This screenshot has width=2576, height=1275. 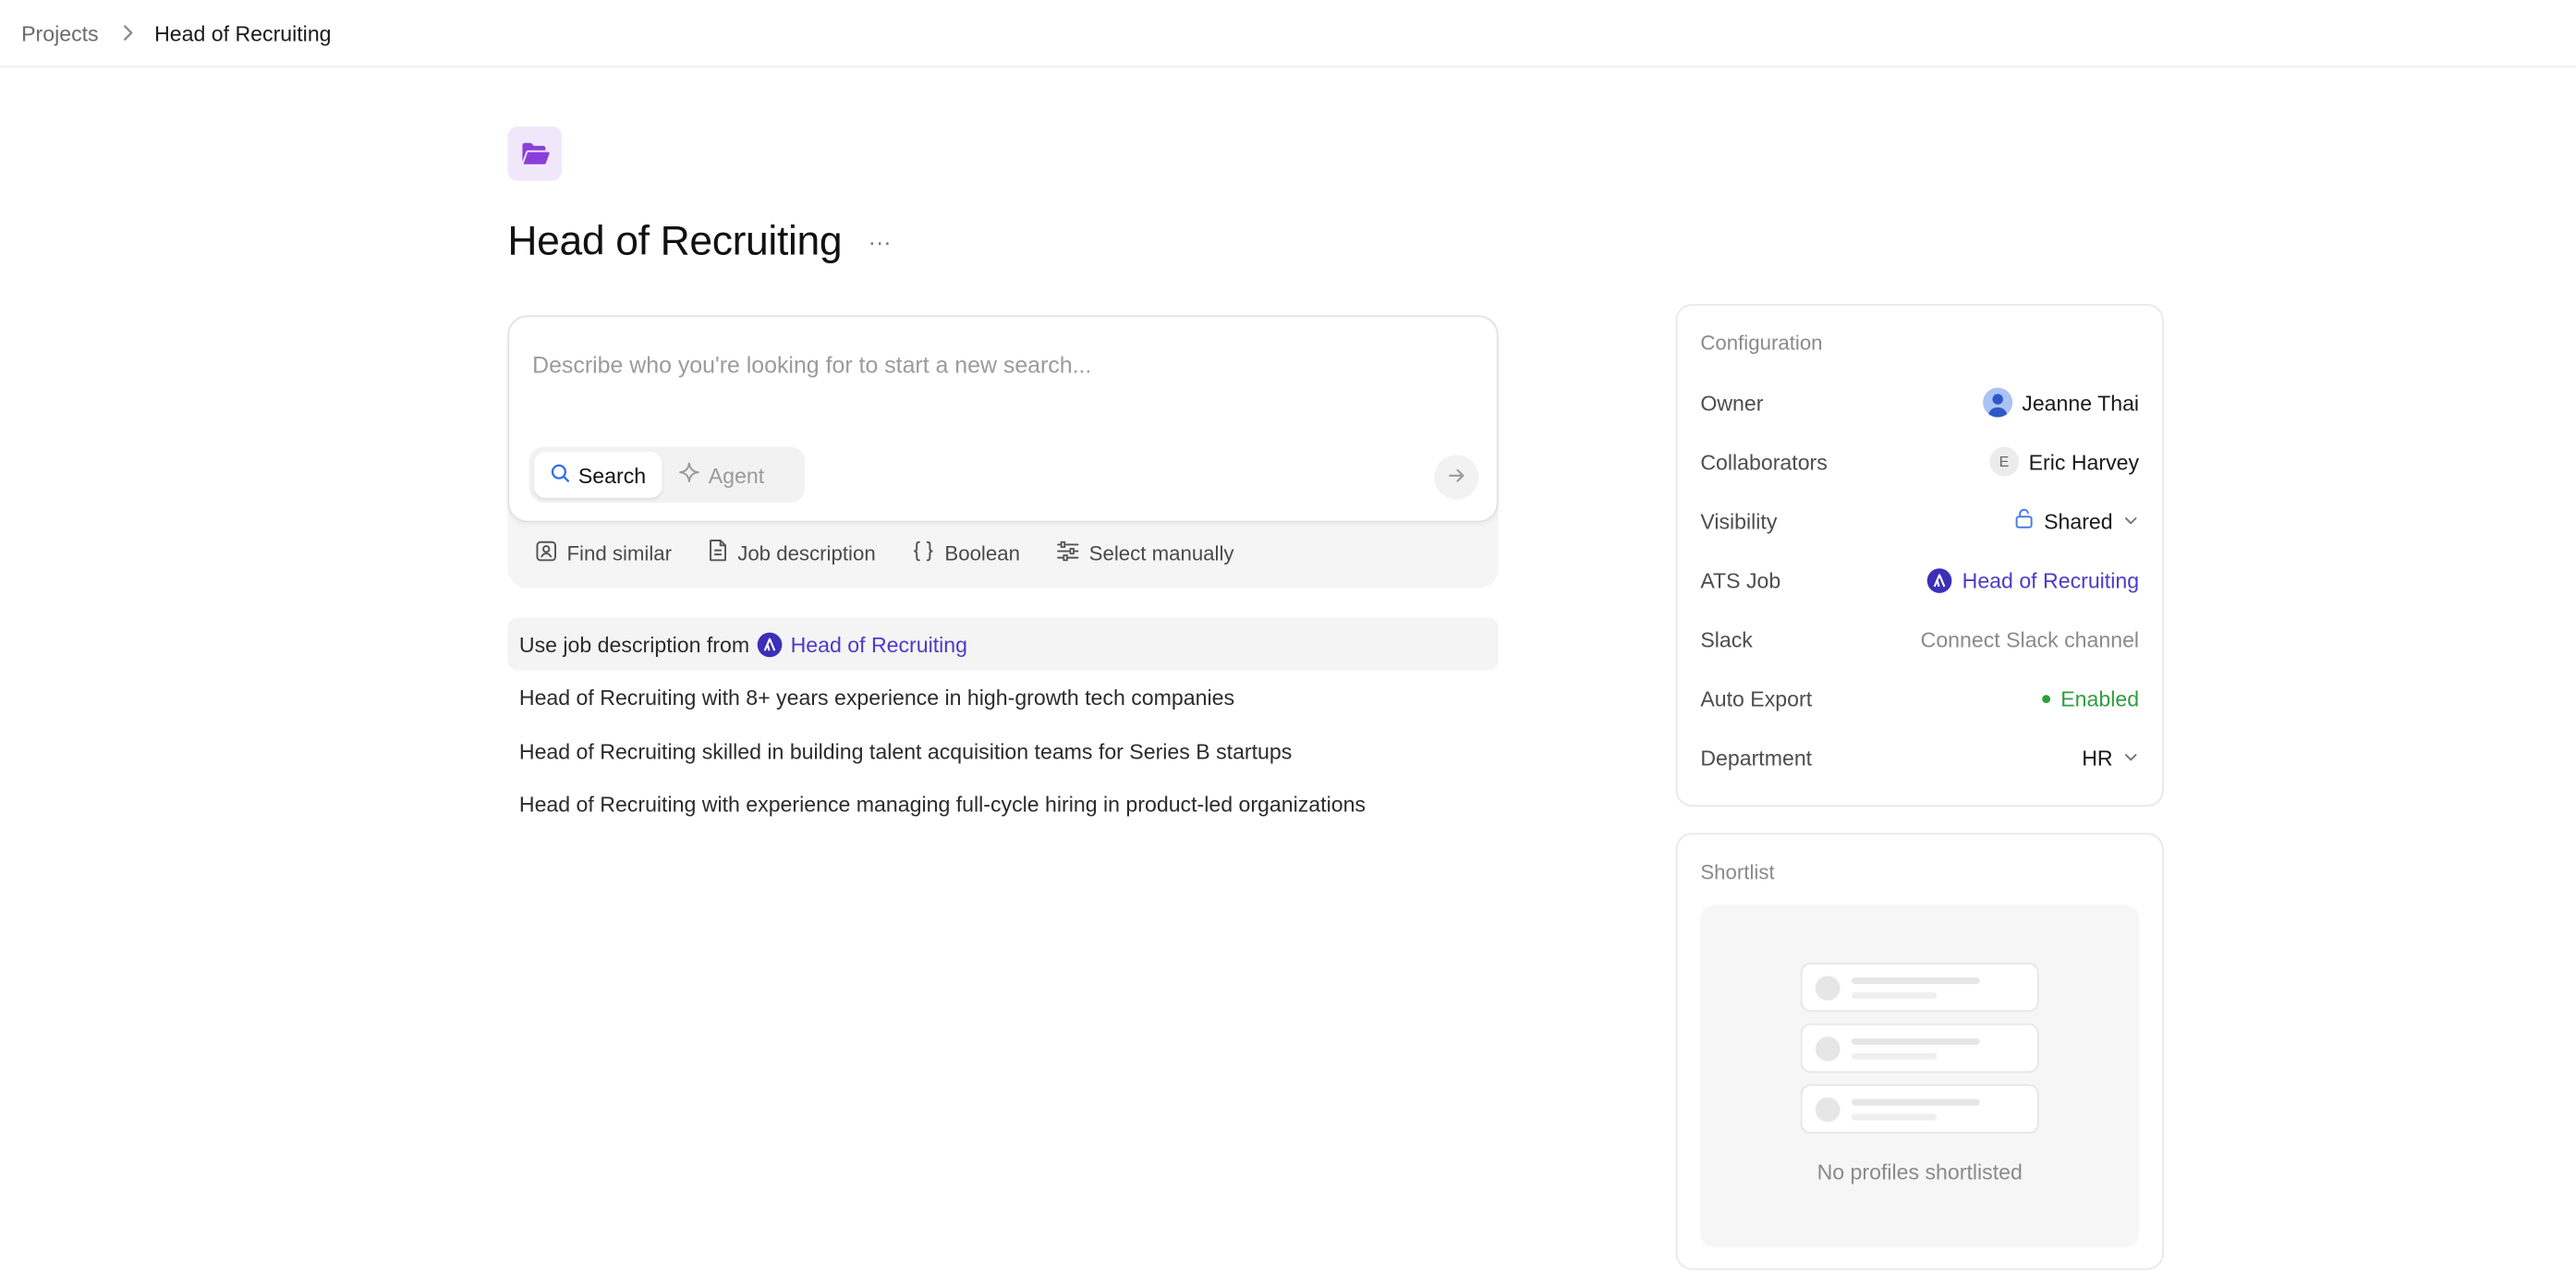 I want to click on department-dropdown: HR, so click(x=2110, y=757).